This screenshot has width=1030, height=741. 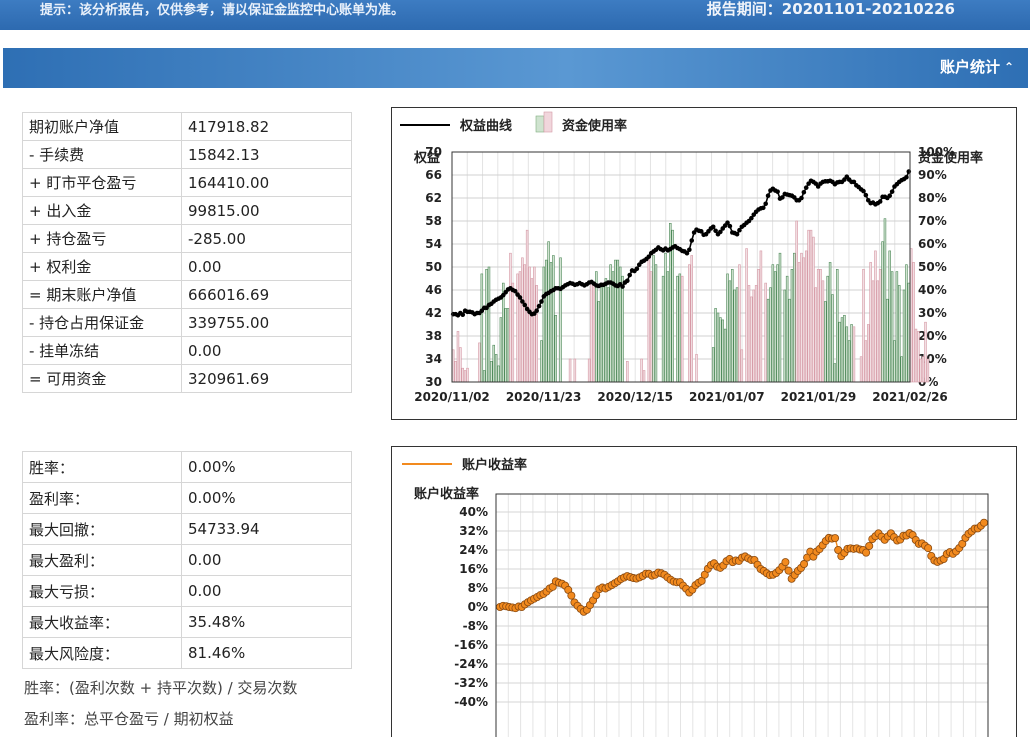 What do you see at coordinates (515, 68) in the screenshot?
I see `account-stats-section-bar: 账户统计 ⌃` at bounding box center [515, 68].